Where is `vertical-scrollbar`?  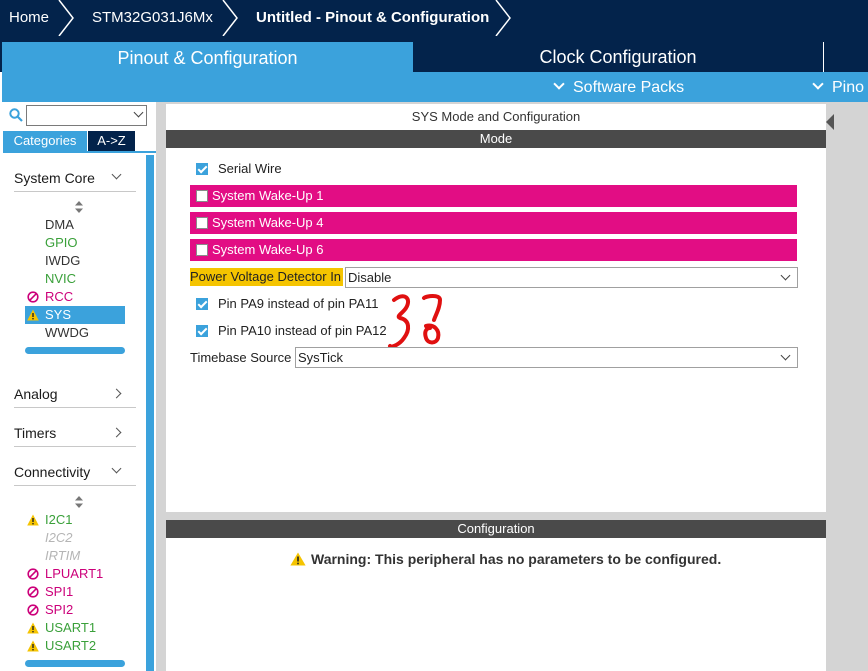 vertical-scrollbar is located at coordinates (150, 413).